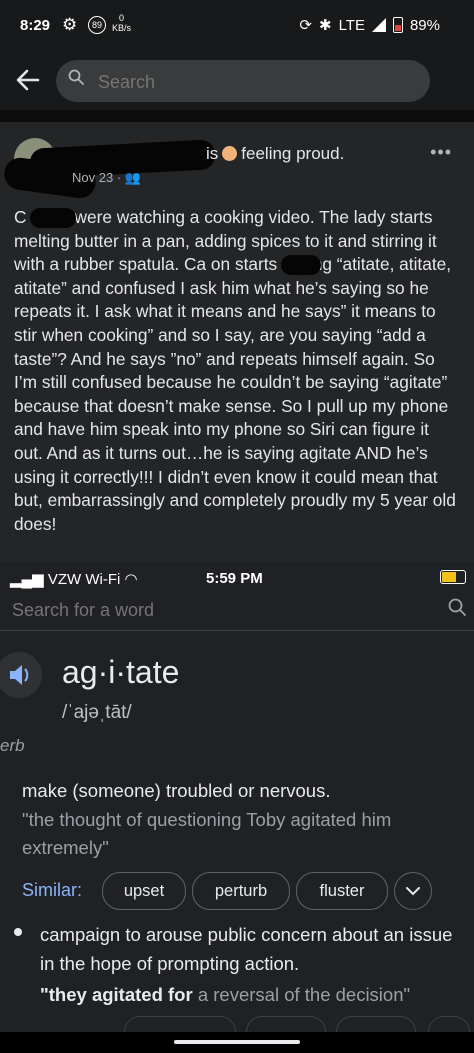 Image resolution: width=474 pixels, height=1053 pixels. I want to click on part-of-speech: erb, so click(12, 745).